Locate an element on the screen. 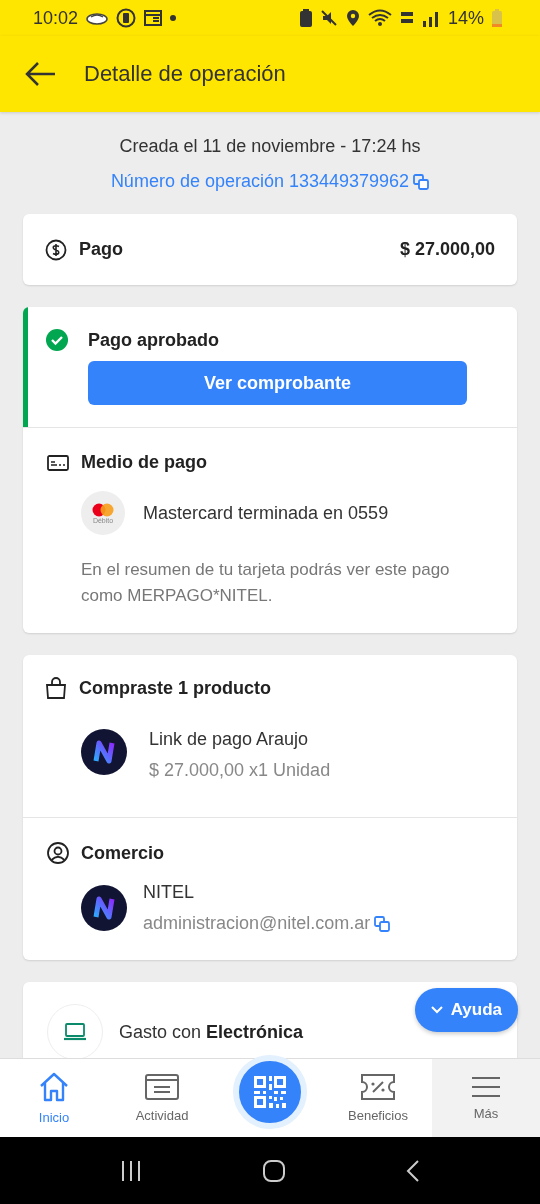 This screenshot has width=540, height=1204. card-icon is located at coordinates (58, 462).